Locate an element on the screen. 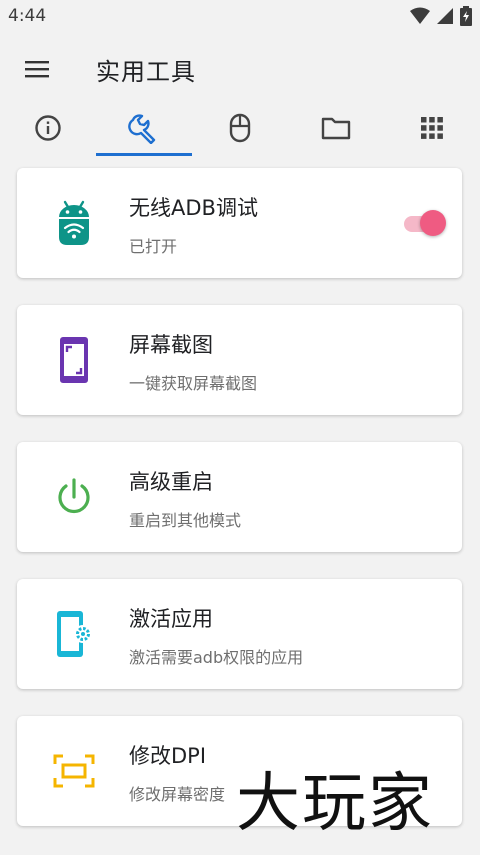 Image resolution: width=480 pixels, height=855 pixels. tab-mouse is located at coordinates (240, 128).